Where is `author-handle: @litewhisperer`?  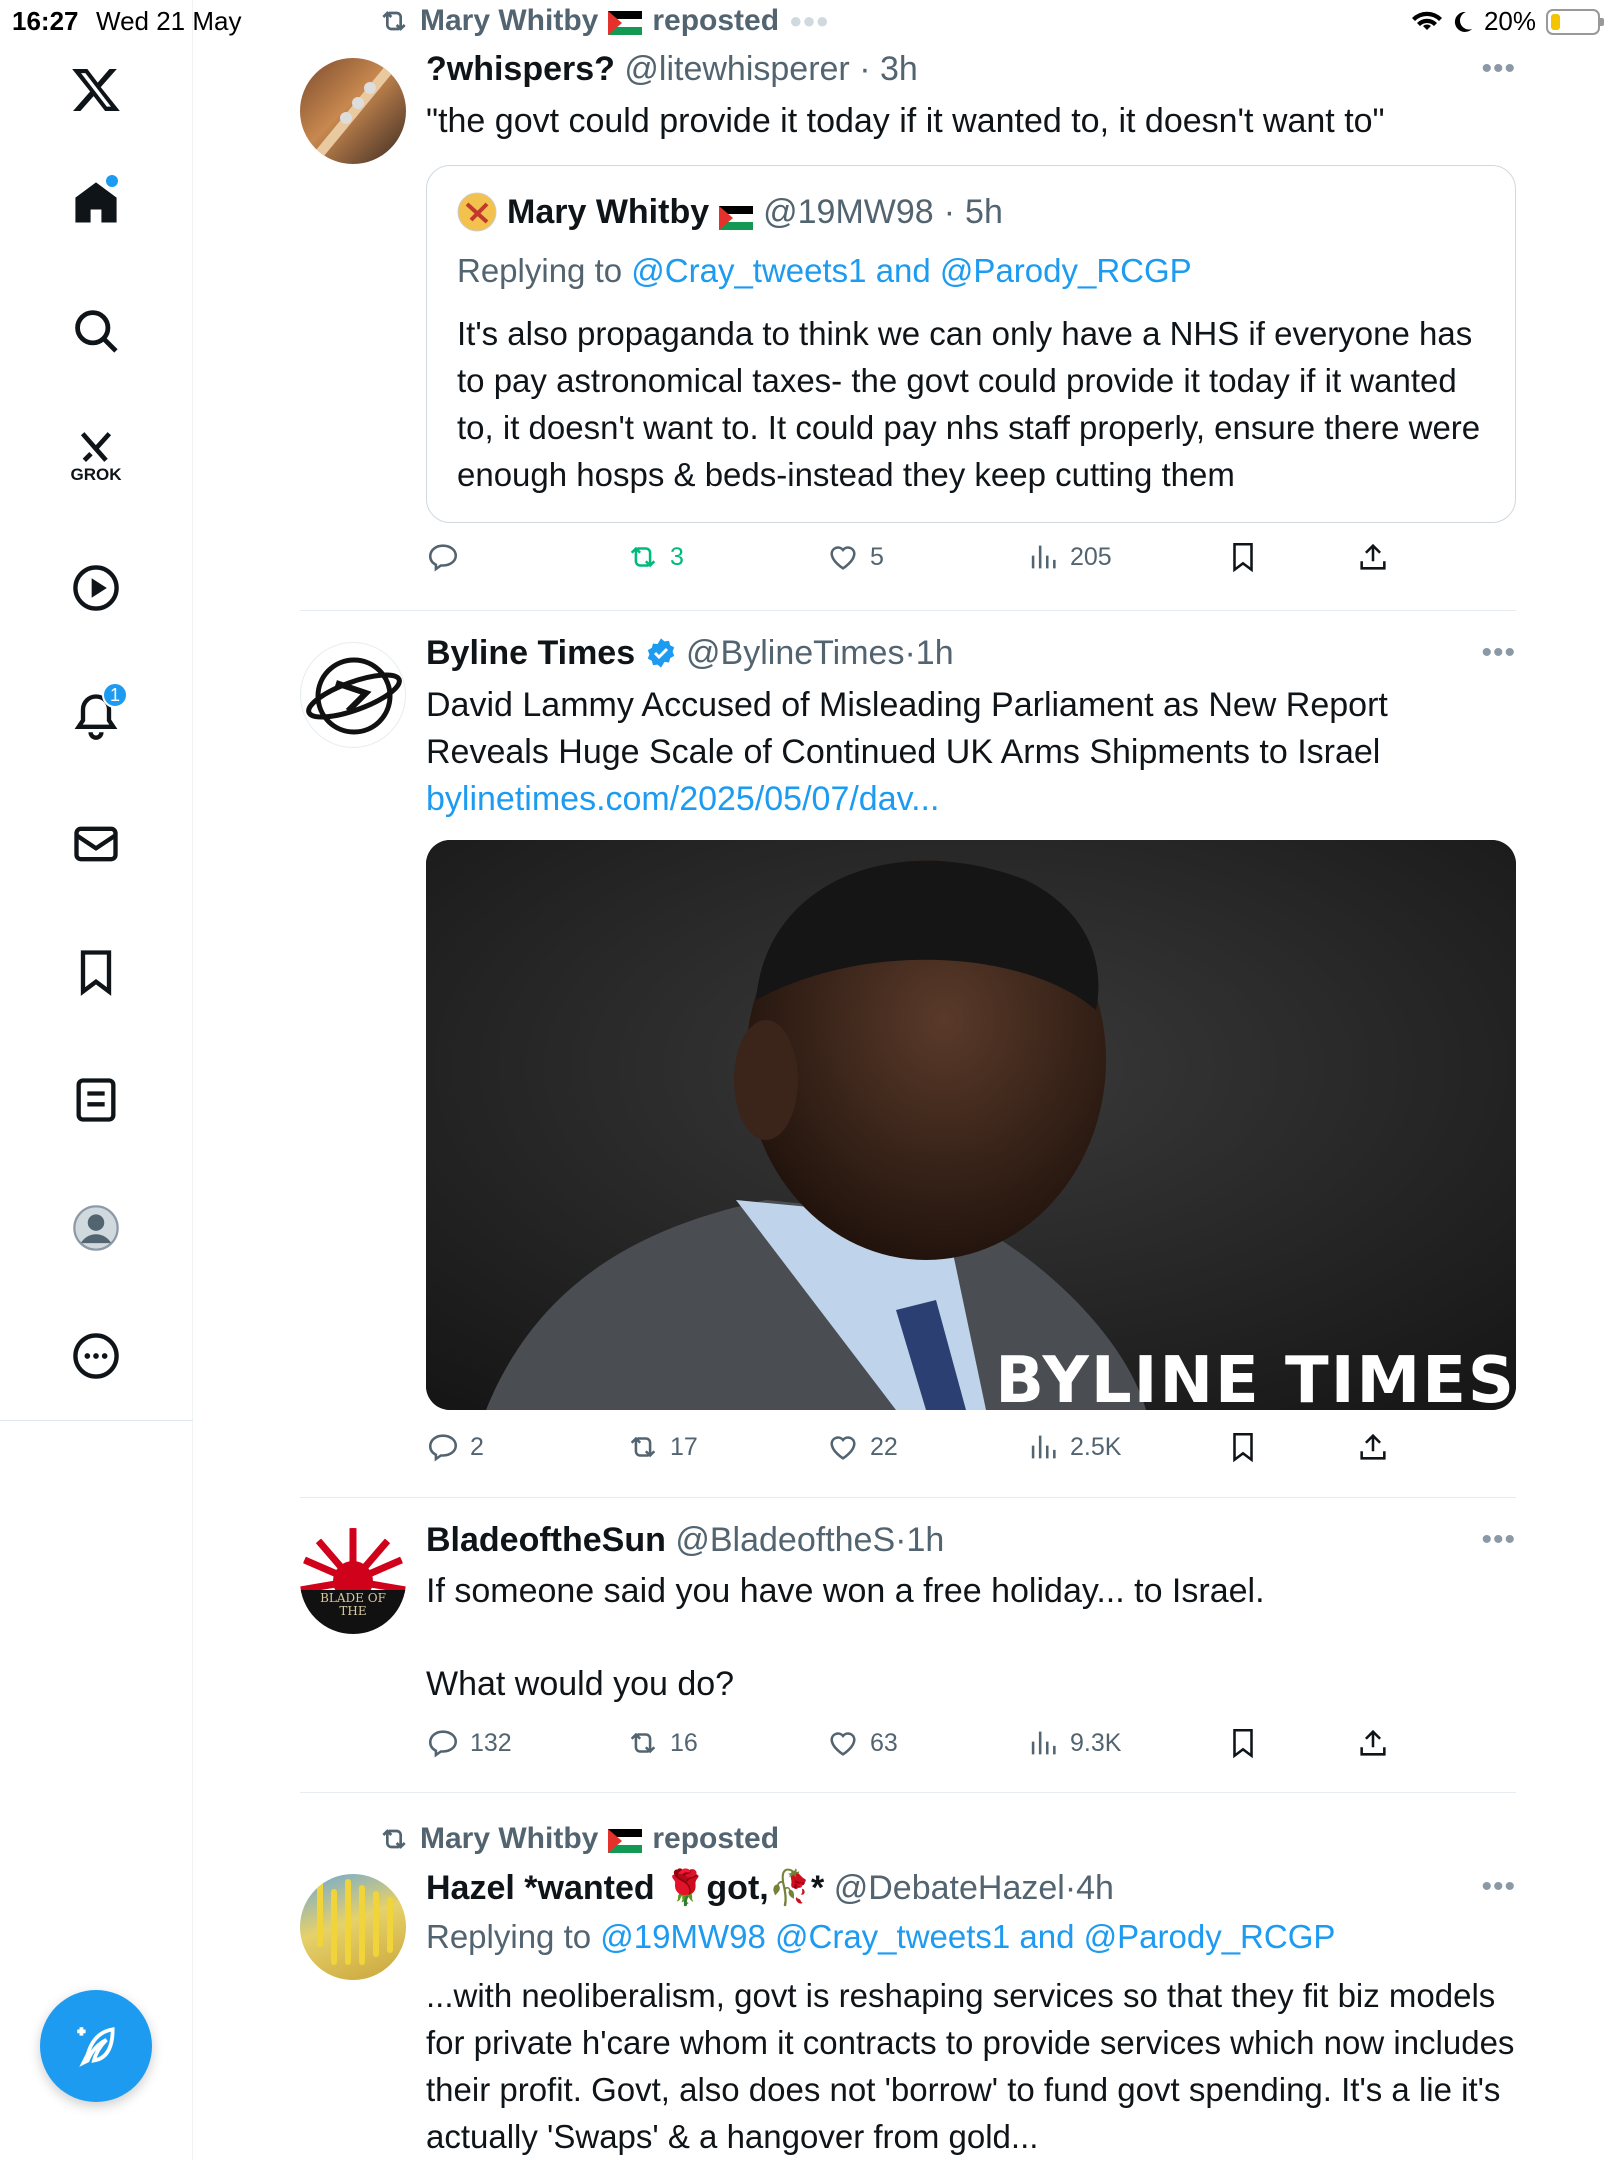
author-handle: @litewhisperer is located at coordinates (736, 69).